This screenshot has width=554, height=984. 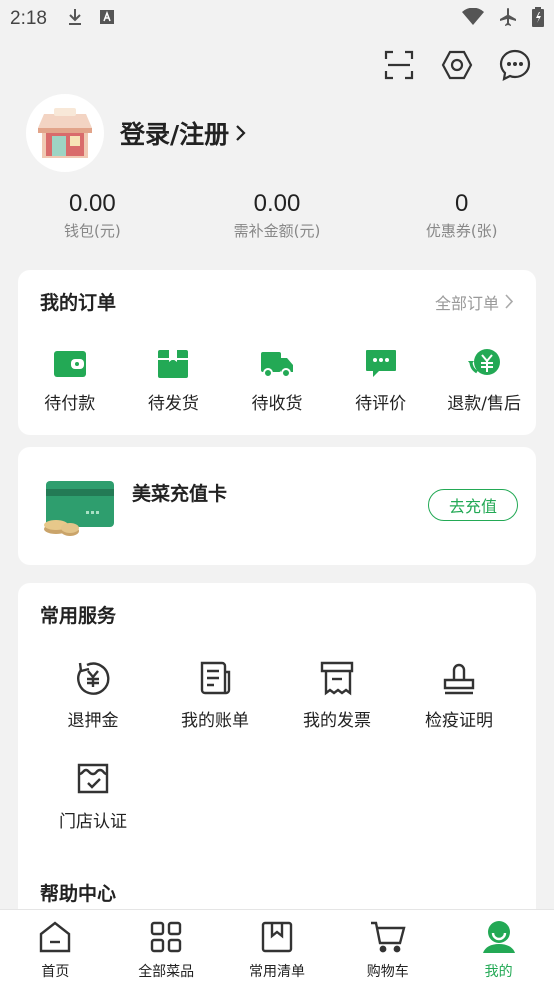 I want to click on service-deposit-refund: 退押金, so click(x=93, y=695).